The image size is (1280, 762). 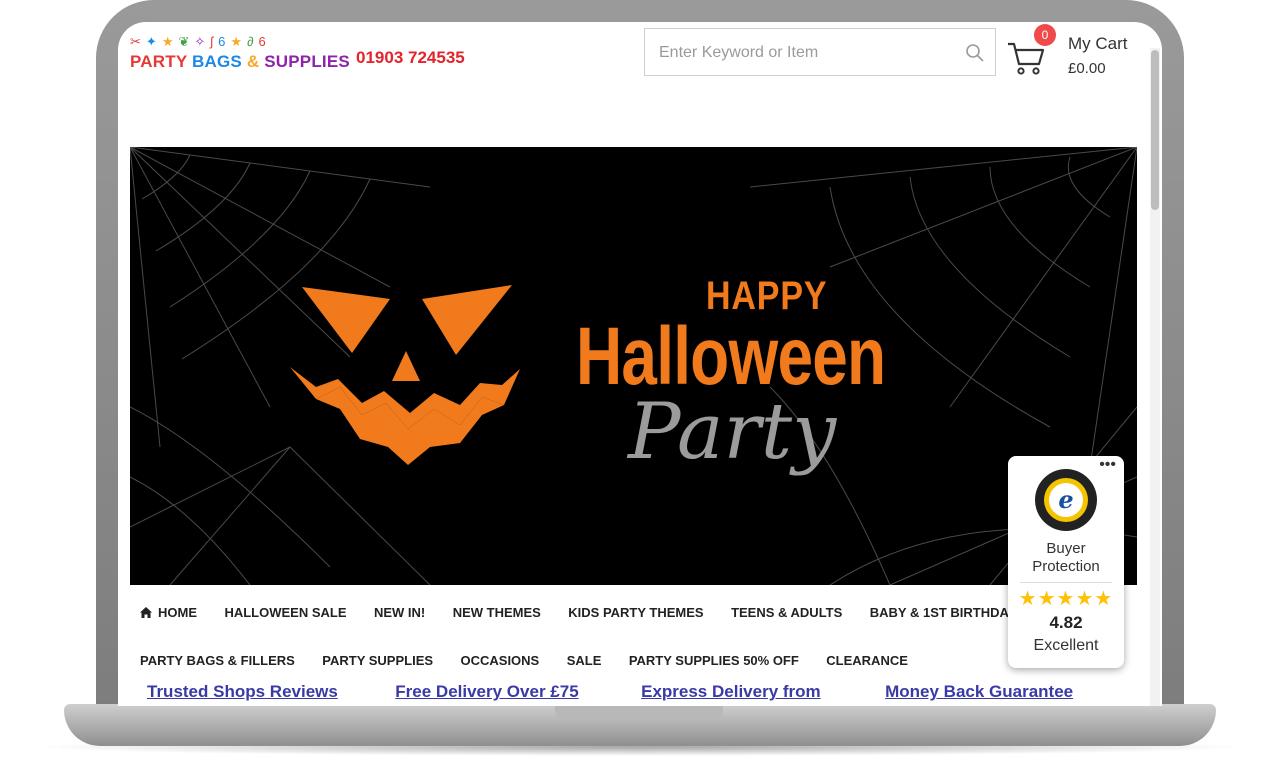 I want to click on link-money-back-guarantee: Money Back Guarantee, so click(x=979, y=692).